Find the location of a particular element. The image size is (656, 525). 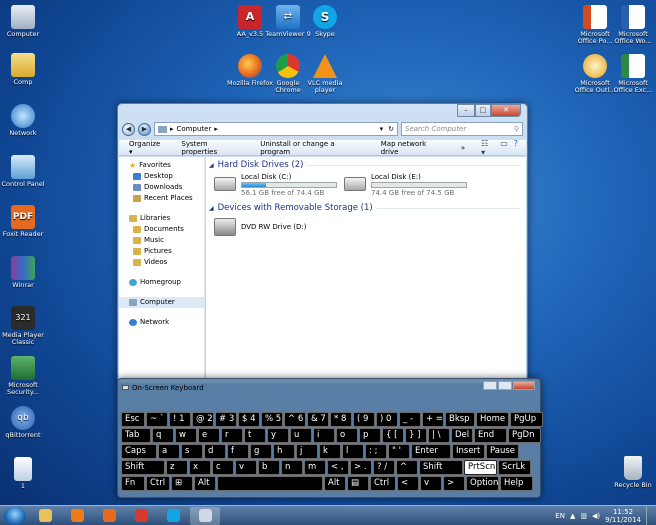

desktop-icon-foxit-reader: PDF Foxit Reader is located at coordinates (23, 221).